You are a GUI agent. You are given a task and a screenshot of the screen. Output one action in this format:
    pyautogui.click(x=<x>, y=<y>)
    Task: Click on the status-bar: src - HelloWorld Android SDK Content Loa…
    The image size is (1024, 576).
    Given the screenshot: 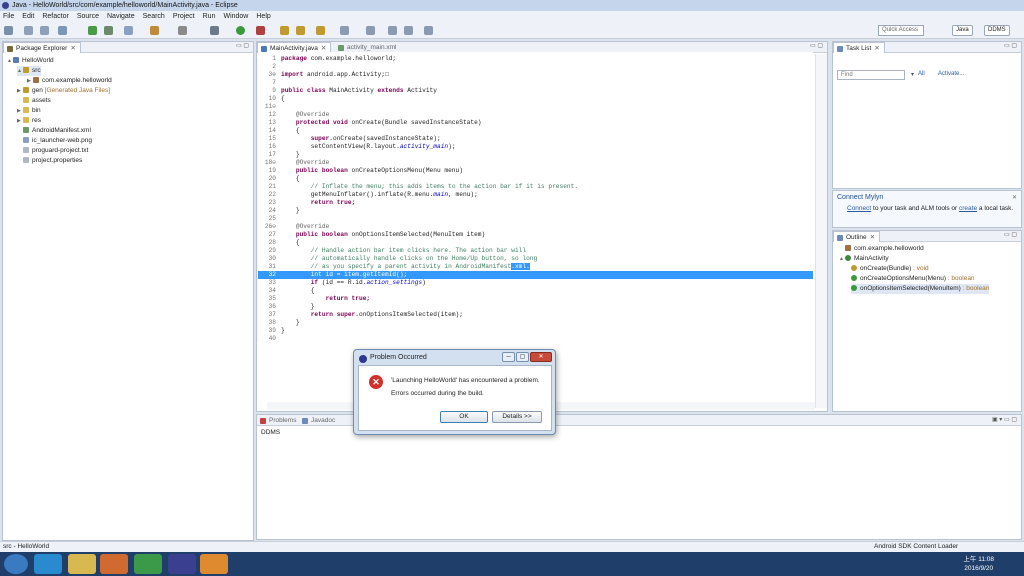 What is the action you would take?
    pyautogui.click(x=512, y=546)
    